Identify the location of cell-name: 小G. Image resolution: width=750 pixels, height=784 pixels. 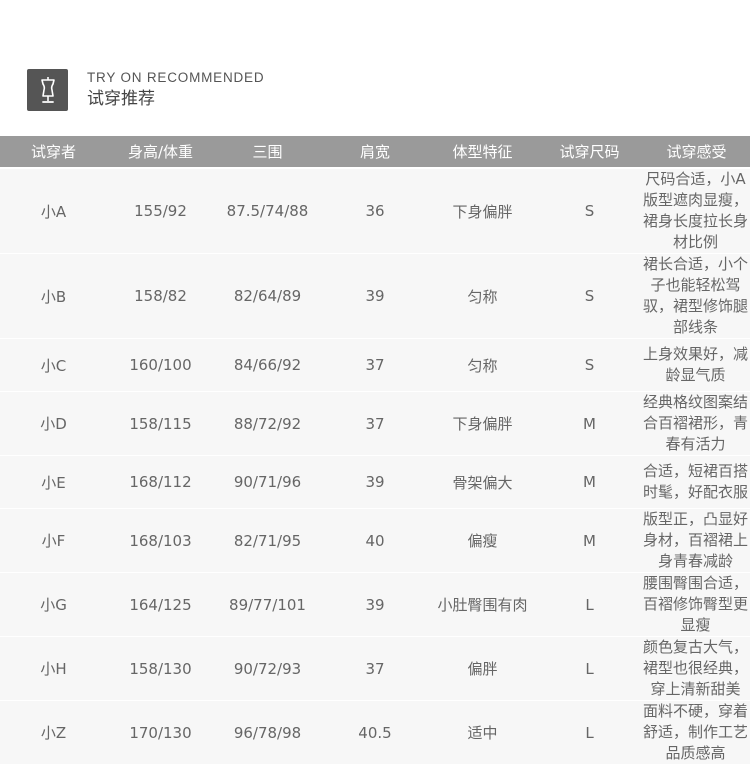
(53, 605).